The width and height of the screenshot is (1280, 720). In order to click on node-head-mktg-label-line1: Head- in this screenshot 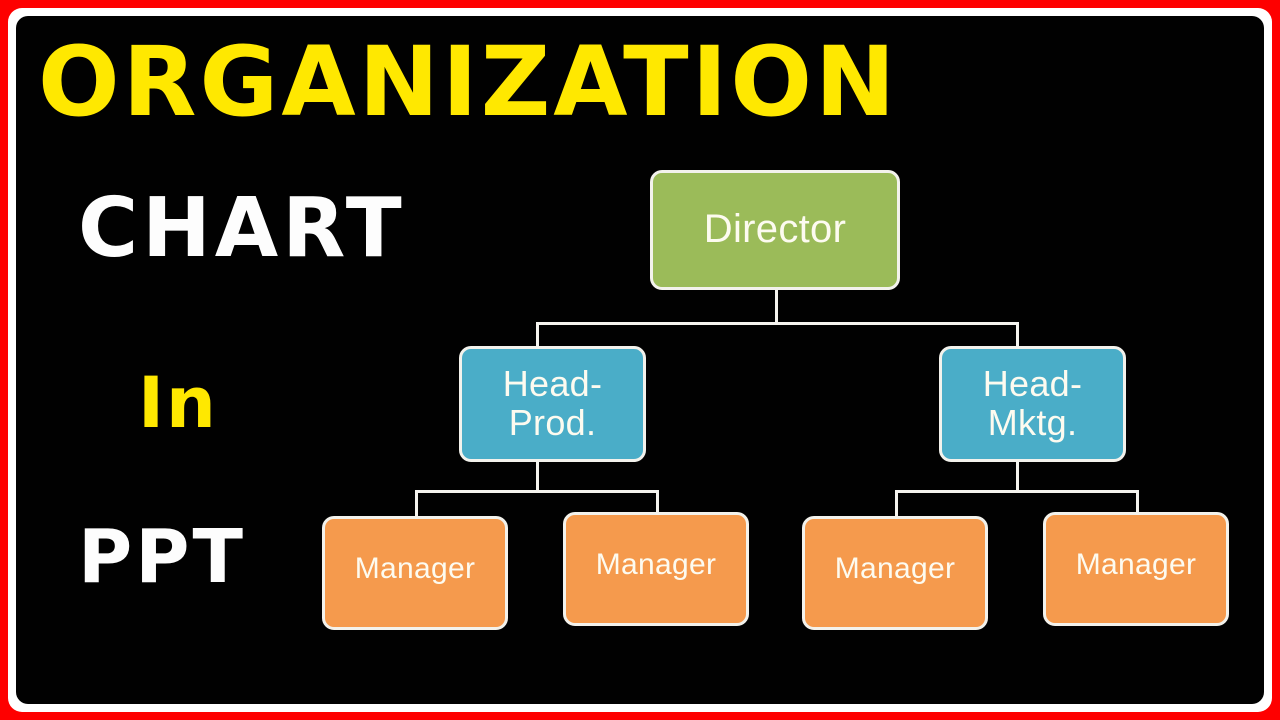, I will do `click(1032, 384)`.